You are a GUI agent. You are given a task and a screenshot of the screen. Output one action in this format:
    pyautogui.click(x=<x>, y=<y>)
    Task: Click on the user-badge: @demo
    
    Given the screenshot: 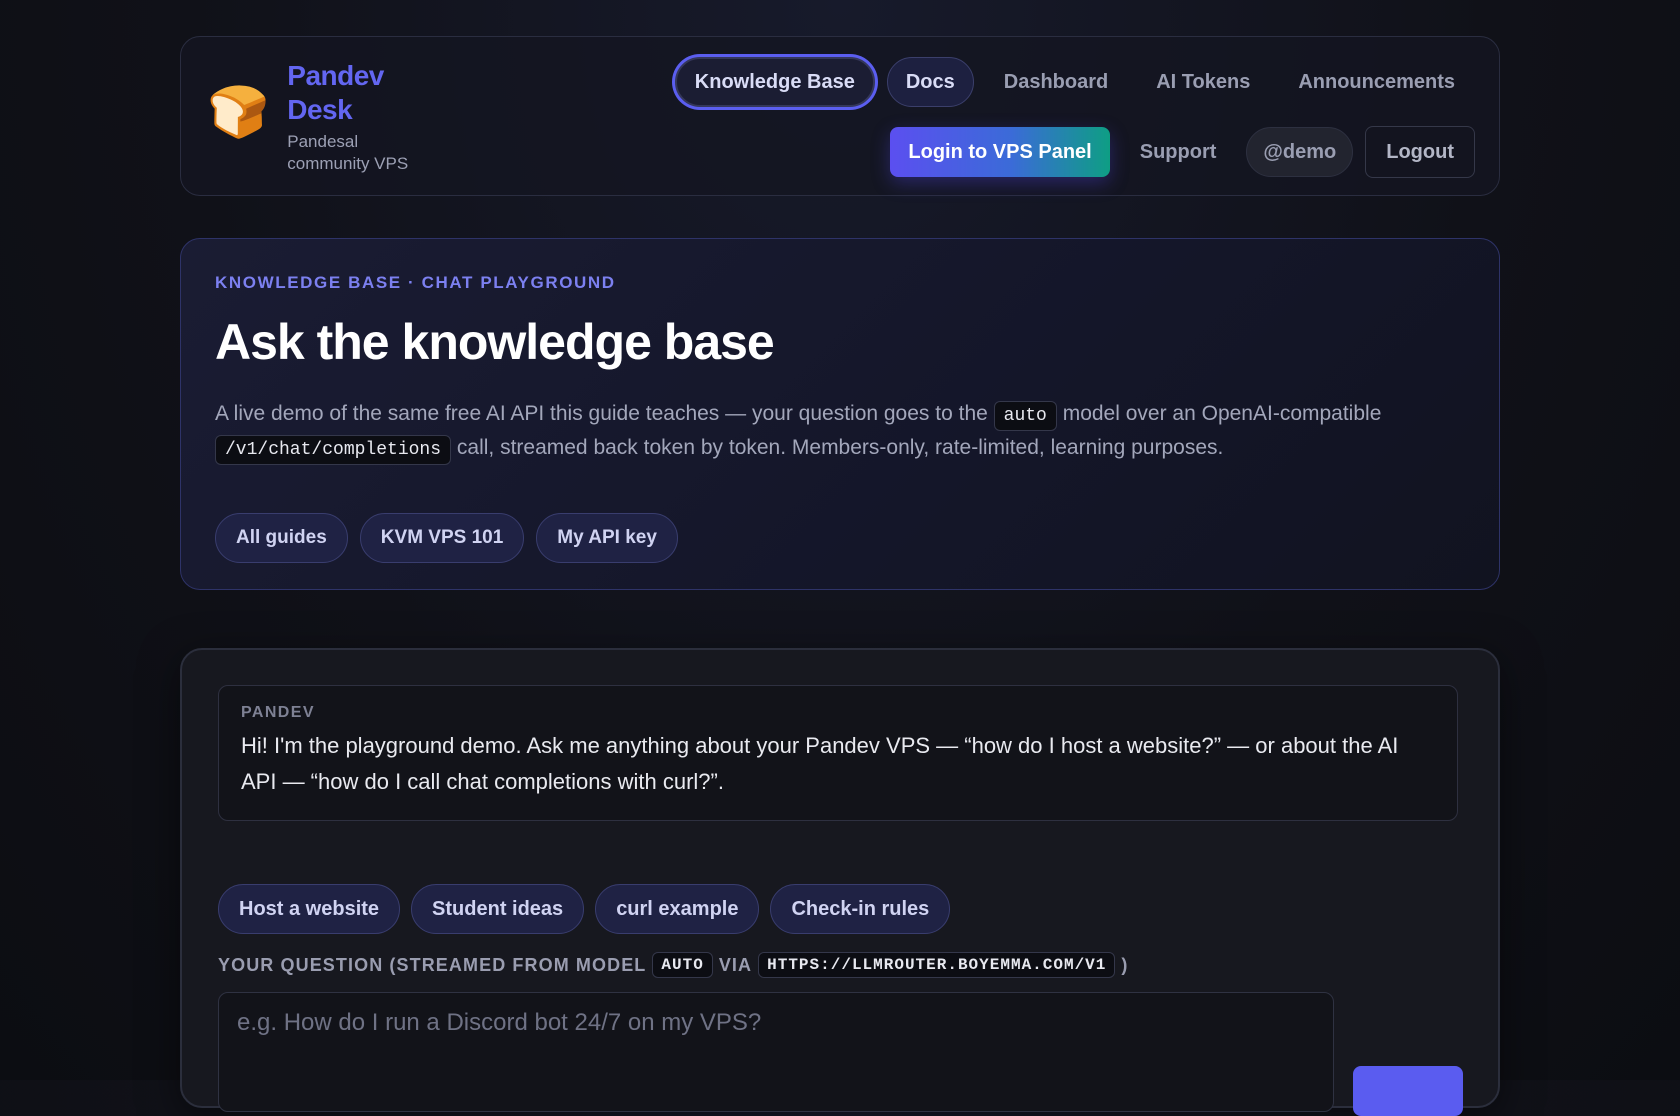 What is the action you would take?
    pyautogui.click(x=1300, y=152)
    